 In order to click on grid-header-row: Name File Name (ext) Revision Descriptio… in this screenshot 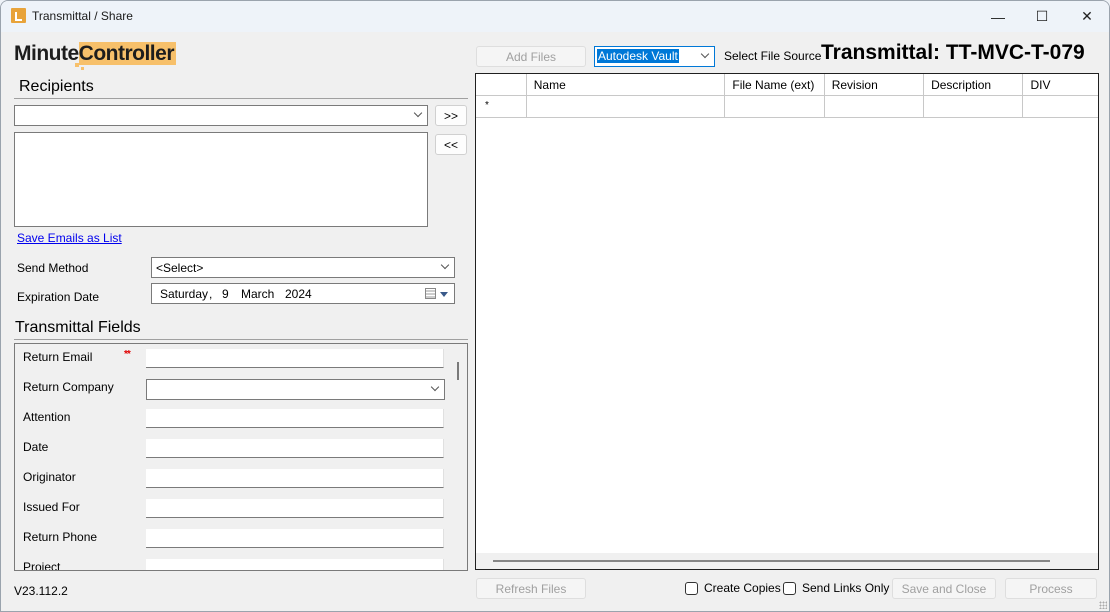, I will do `click(787, 85)`.